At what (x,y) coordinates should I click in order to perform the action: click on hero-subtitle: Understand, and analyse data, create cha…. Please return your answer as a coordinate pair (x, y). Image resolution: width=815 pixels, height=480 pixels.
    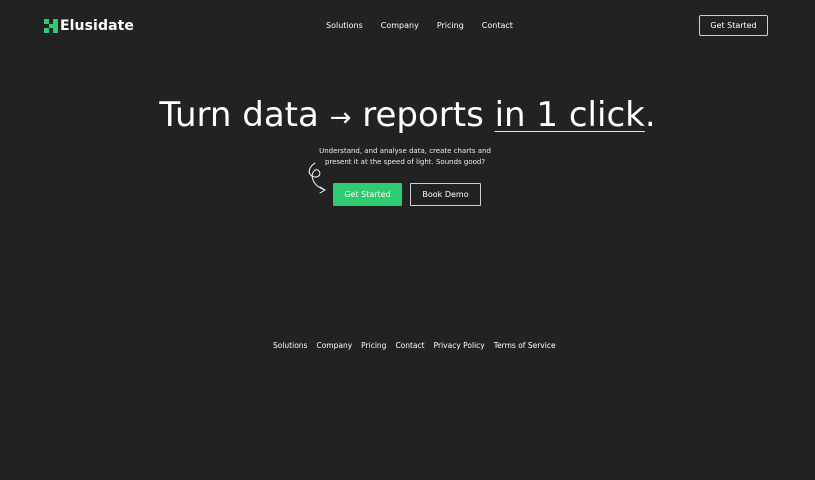
    Looking at the image, I should click on (405, 157).